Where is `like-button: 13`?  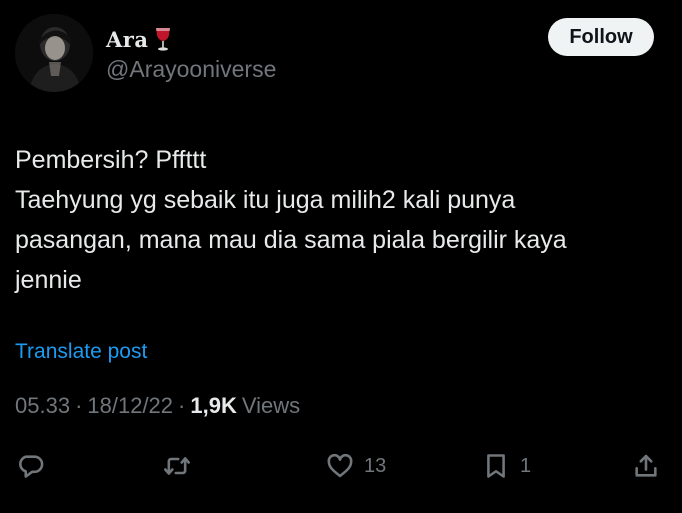 like-button: 13 is located at coordinates (356, 466).